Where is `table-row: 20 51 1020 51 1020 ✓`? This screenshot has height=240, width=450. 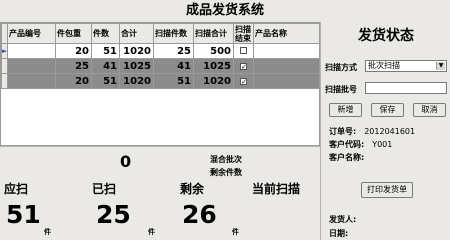 table-row: 20 51 1020 51 1020 ✓ is located at coordinates (160, 81).